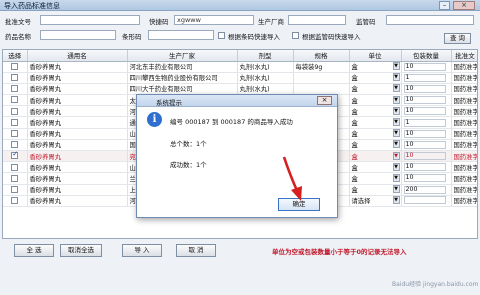 The image size is (480, 295). I want to click on import-button: 导 入, so click(142, 250).